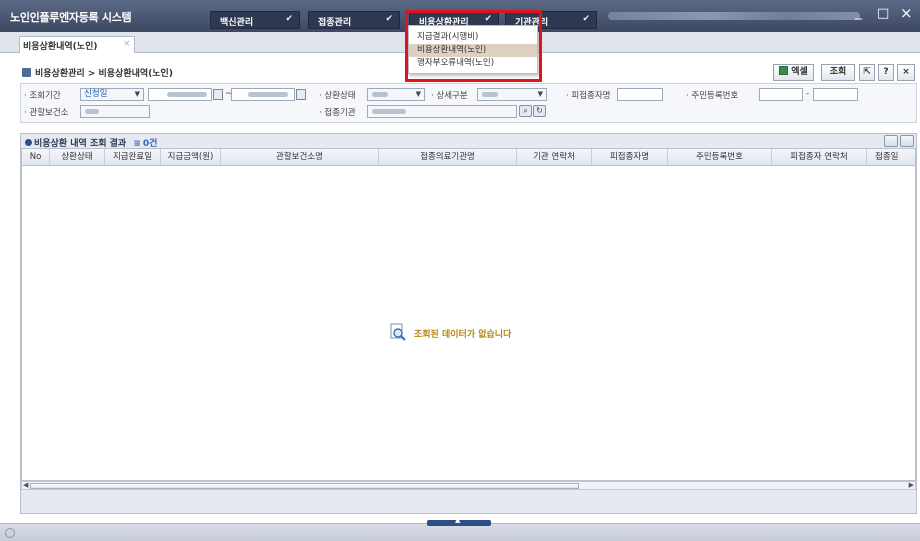  What do you see at coordinates (781, 94) in the screenshot?
I see `rrn-front-input` at bounding box center [781, 94].